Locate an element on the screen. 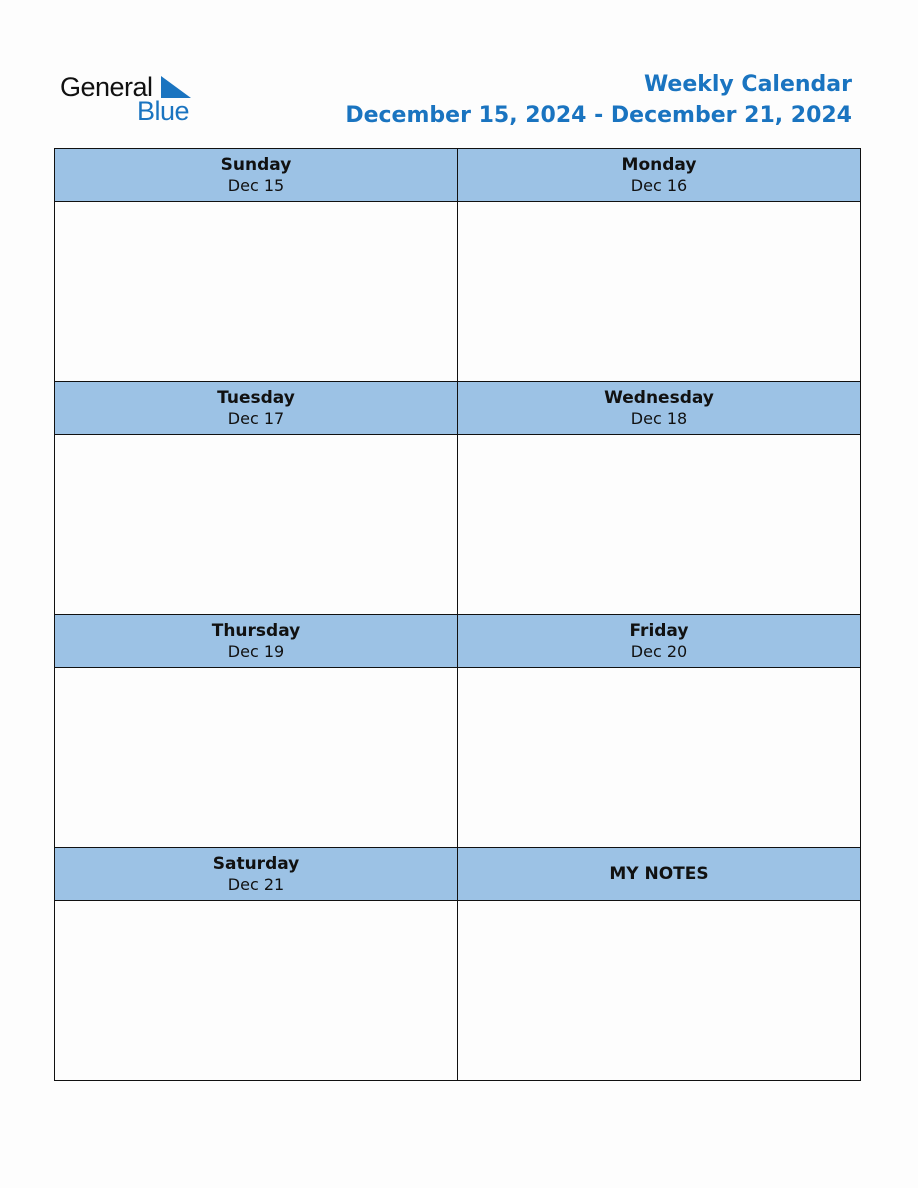  day-name: Wednesday is located at coordinates (659, 398).